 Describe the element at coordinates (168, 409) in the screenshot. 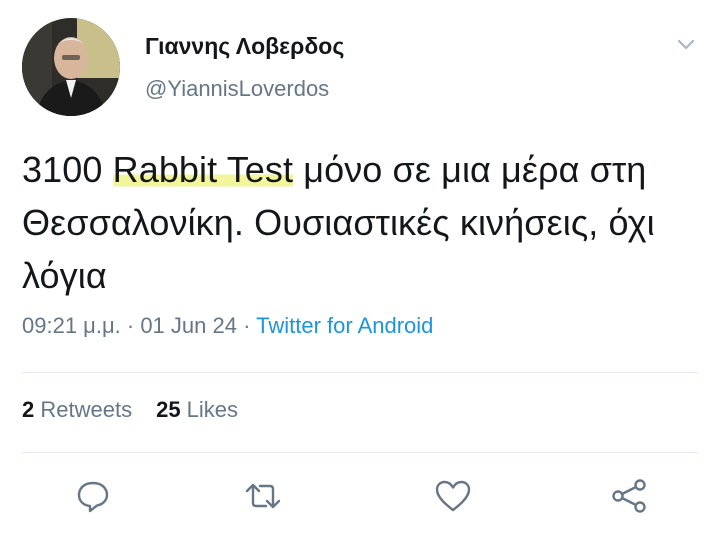

I see `likes-count: 25` at that location.